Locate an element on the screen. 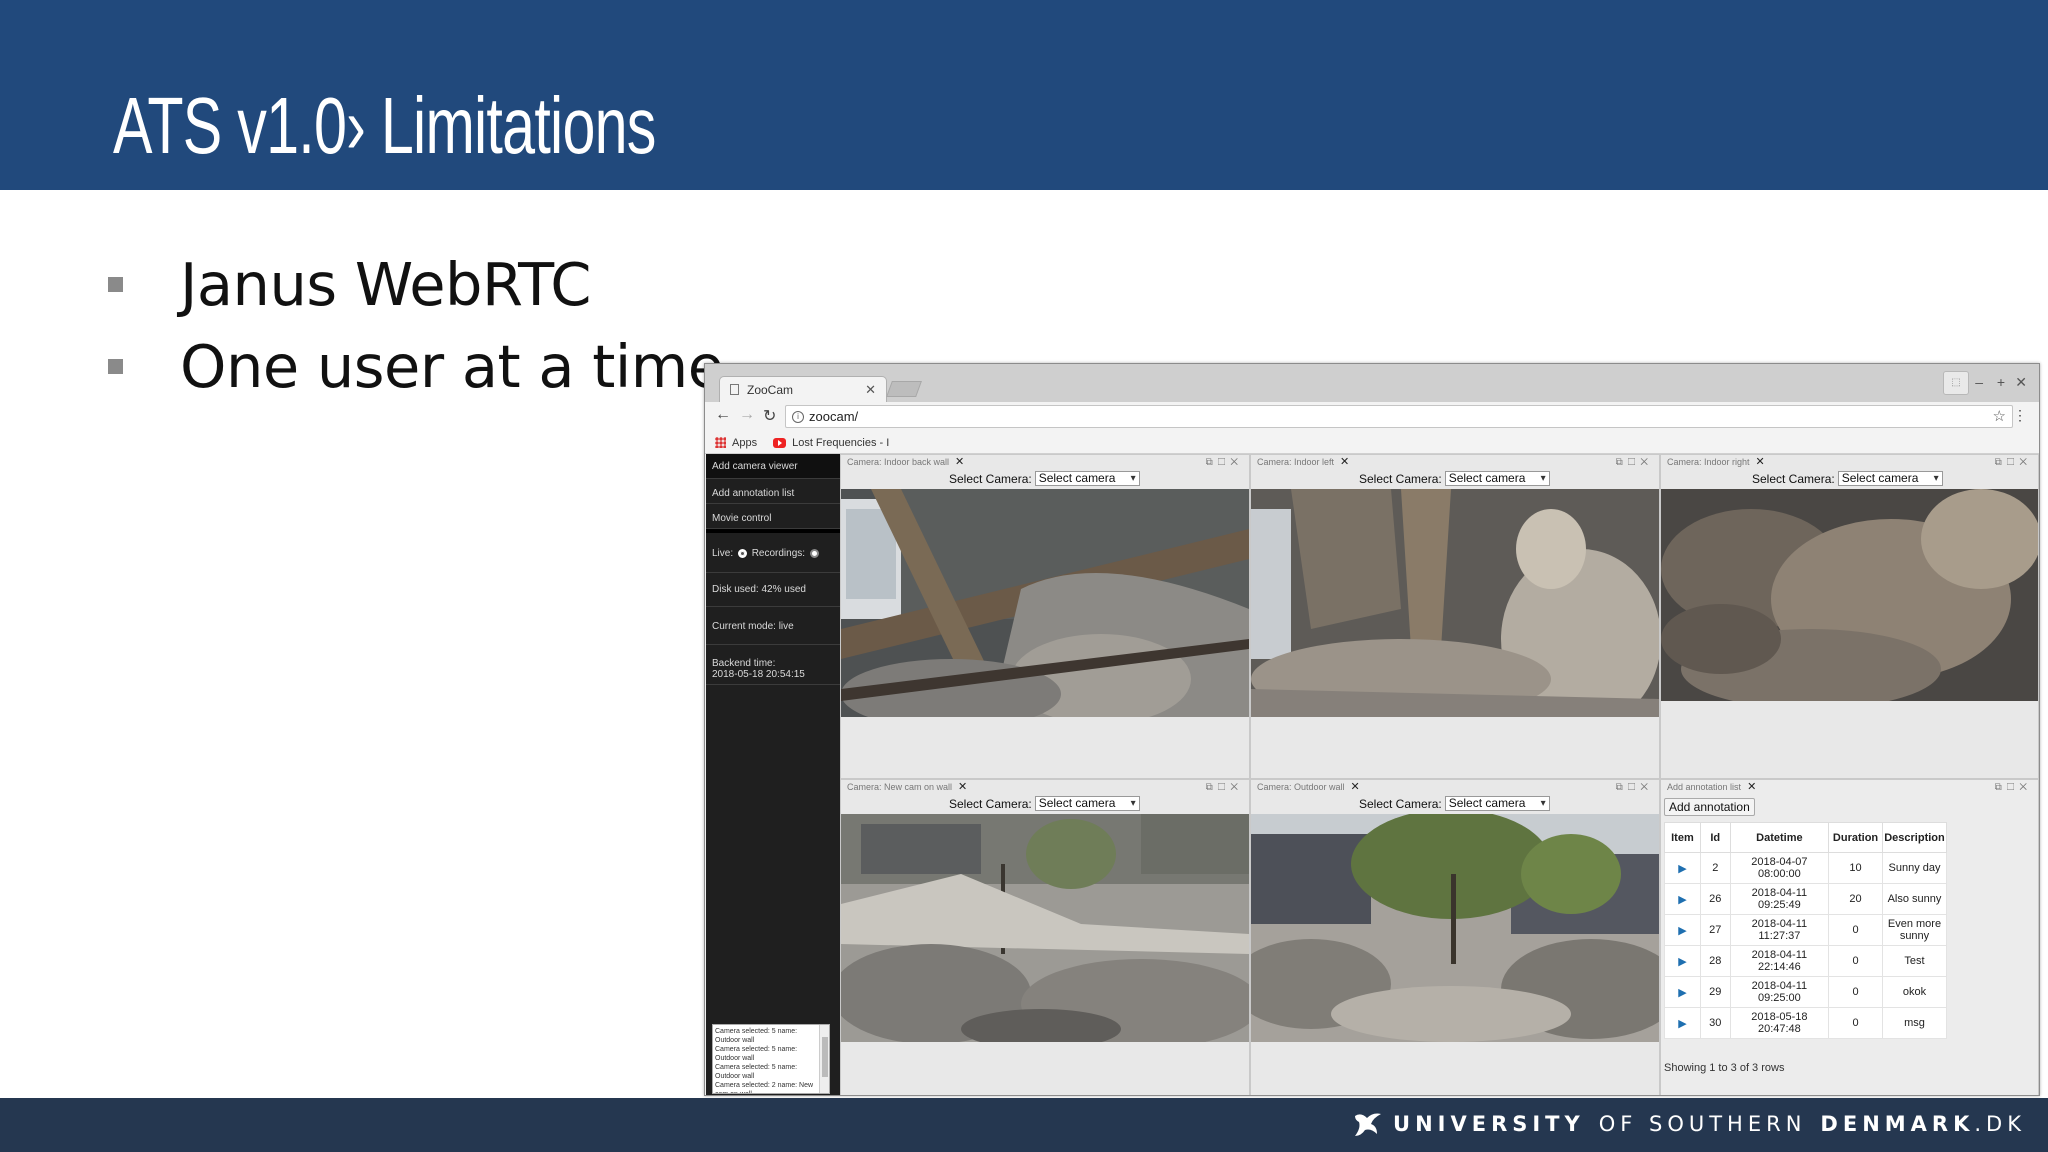 This screenshot has width=2048, height=1152. youtube-icon is located at coordinates (780, 442).